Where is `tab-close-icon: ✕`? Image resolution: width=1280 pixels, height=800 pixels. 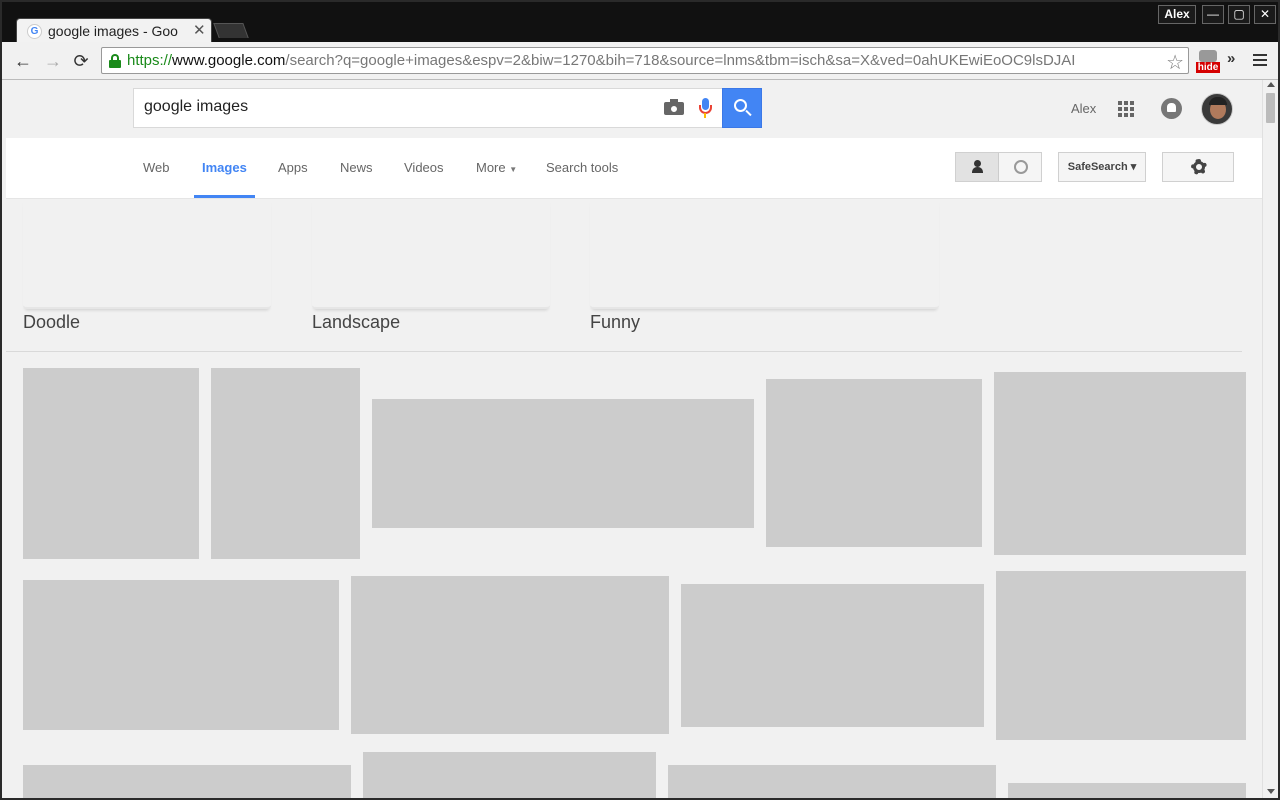 tab-close-icon: ✕ is located at coordinates (199, 30).